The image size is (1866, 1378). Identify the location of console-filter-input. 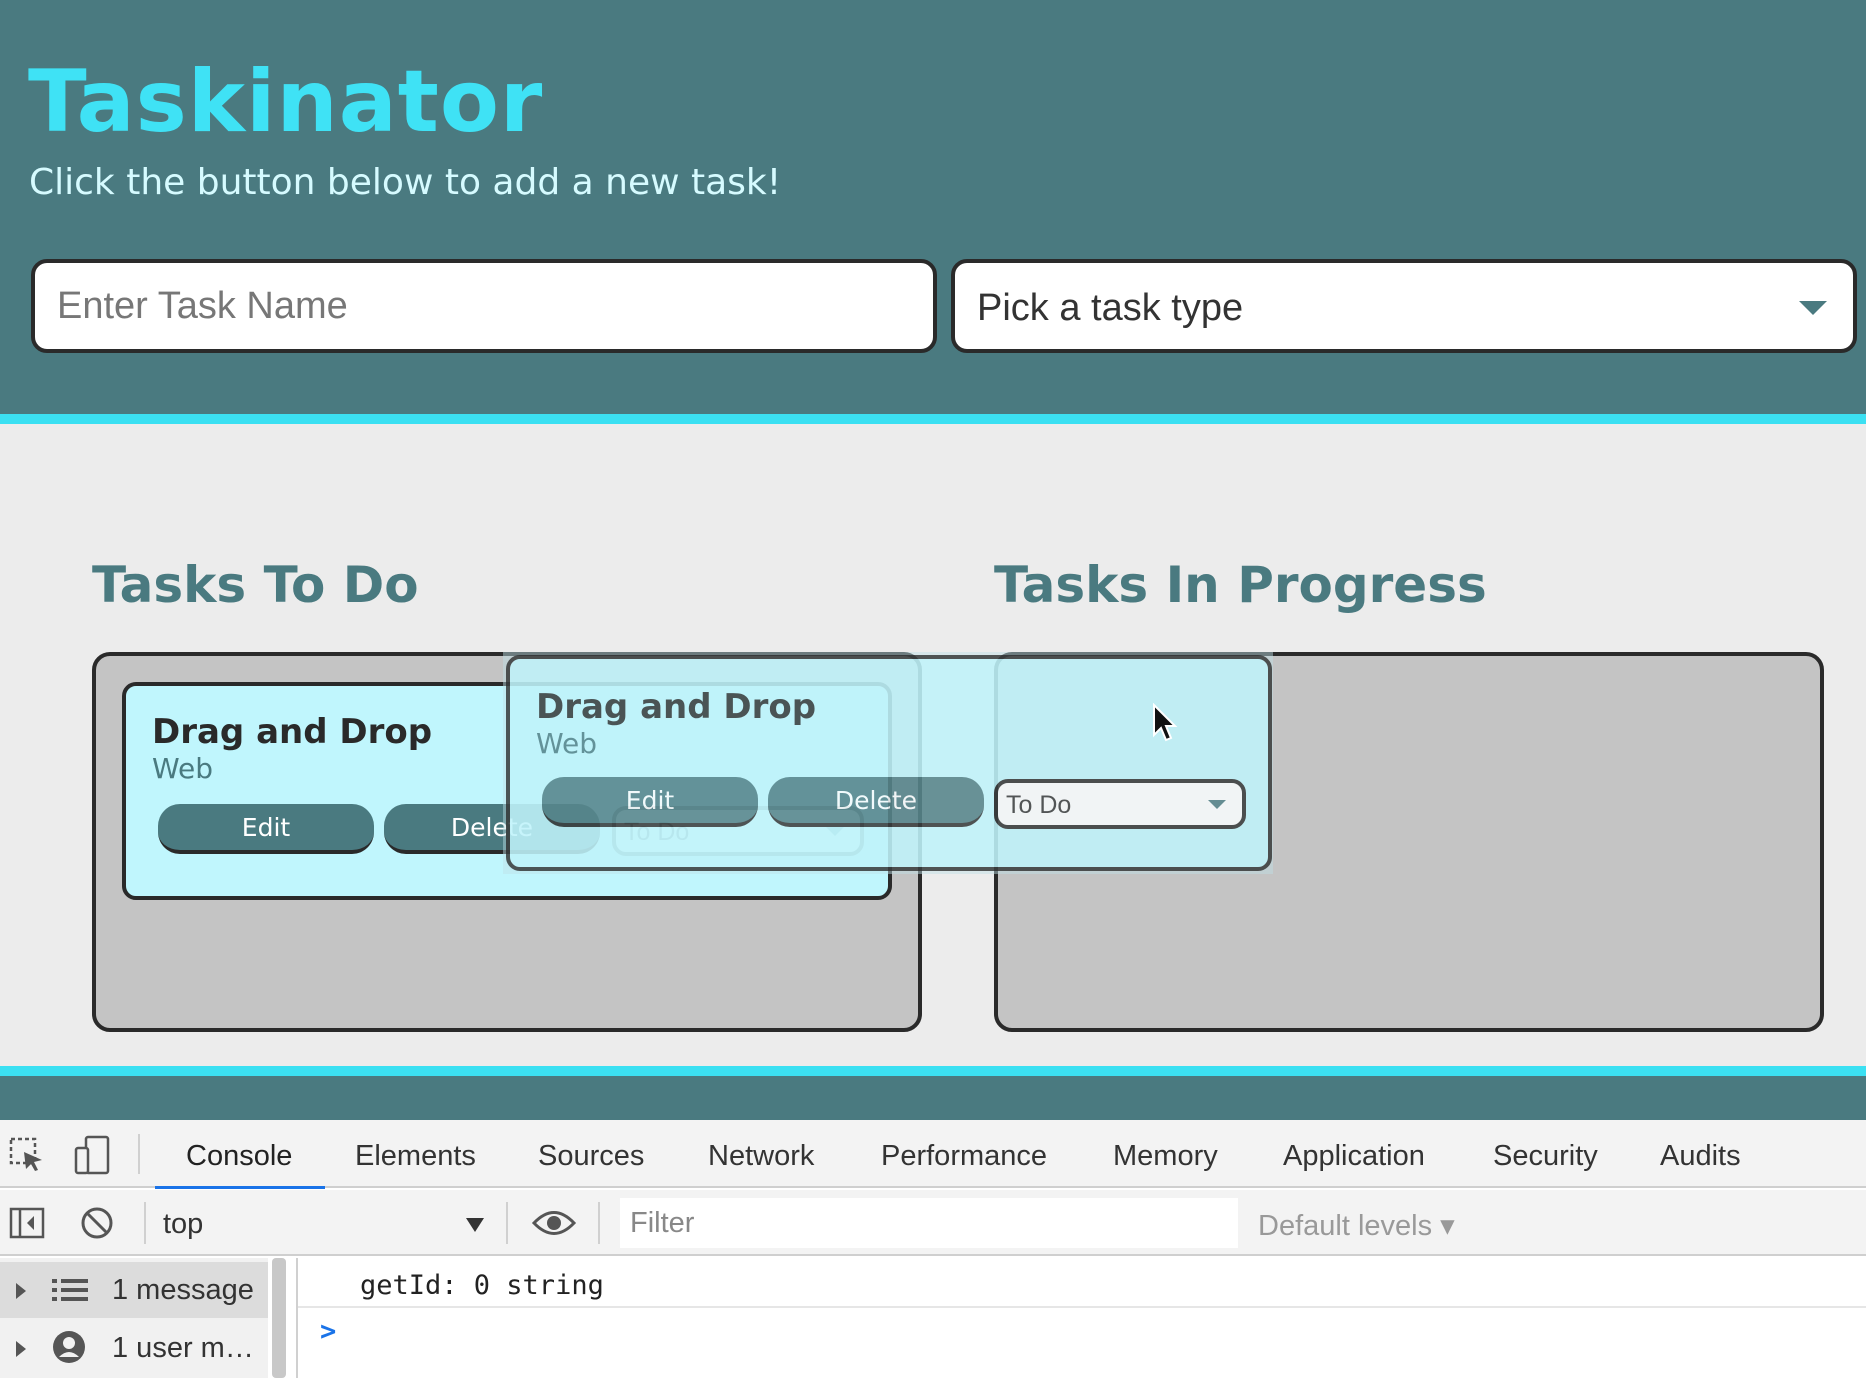
(929, 1223).